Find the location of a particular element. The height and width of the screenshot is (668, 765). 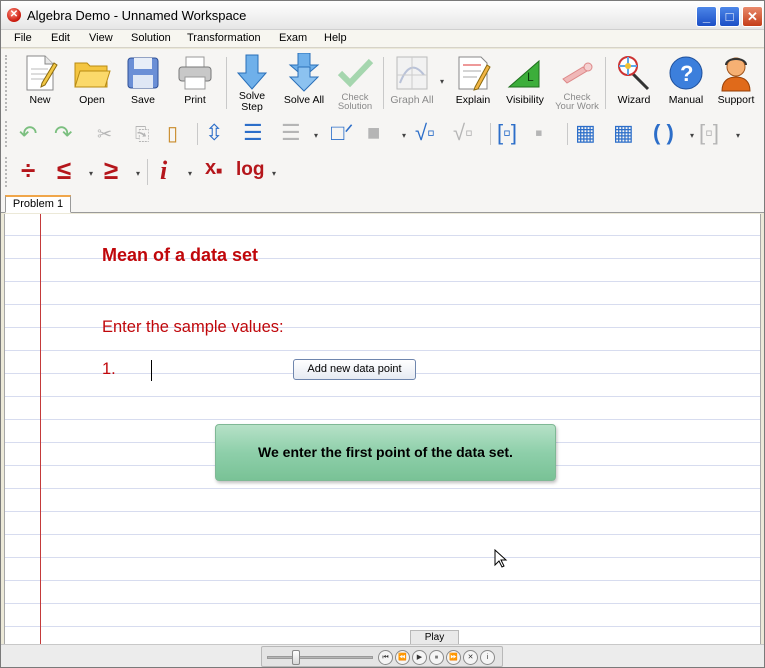

norm-icon: ▪ is located at coordinates (539, 133).